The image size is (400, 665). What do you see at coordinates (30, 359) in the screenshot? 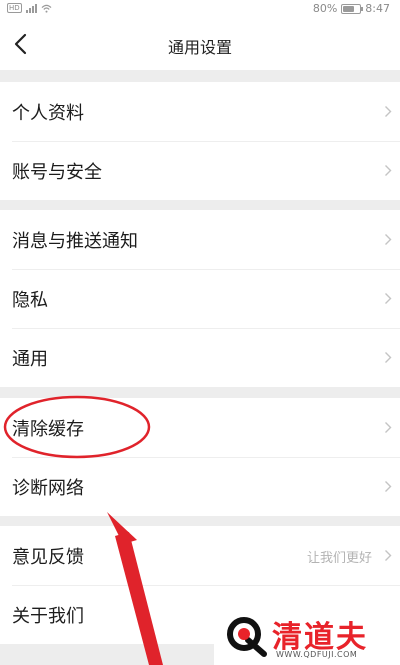
I see `settings-item-label: 通用` at bounding box center [30, 359].